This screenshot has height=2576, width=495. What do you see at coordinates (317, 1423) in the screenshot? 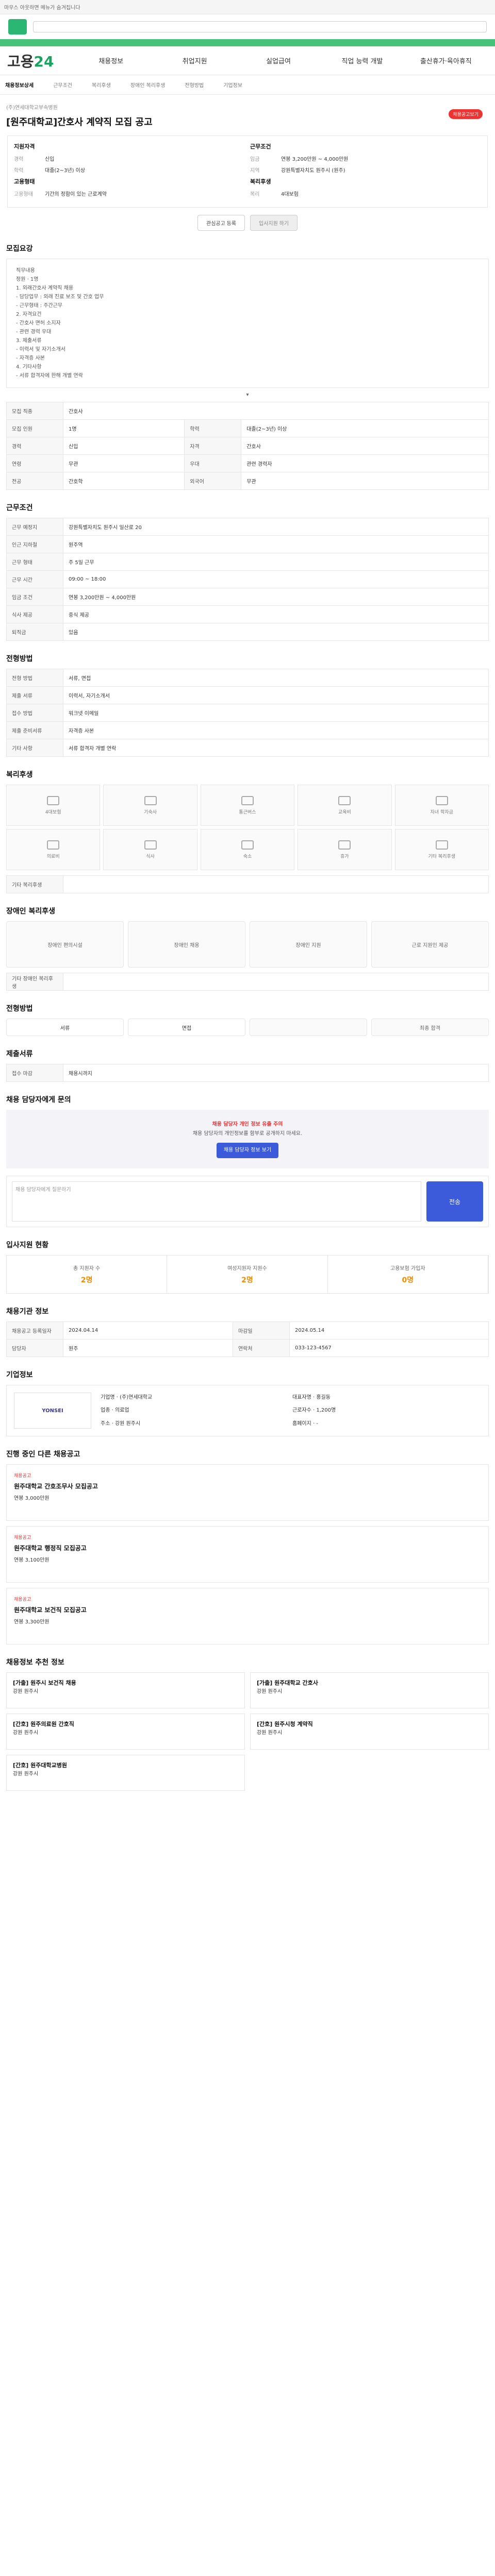
I see `field-value: -` at bounding box center [317, 1423].